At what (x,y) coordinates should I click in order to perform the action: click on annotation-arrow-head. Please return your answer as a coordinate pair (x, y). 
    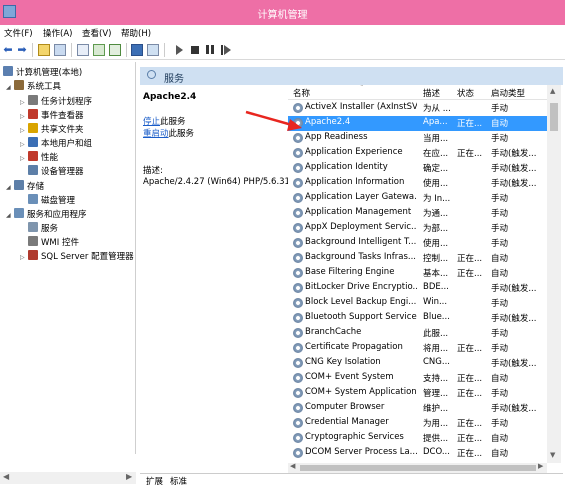
    Looking at the image, I should click on (294, 125).